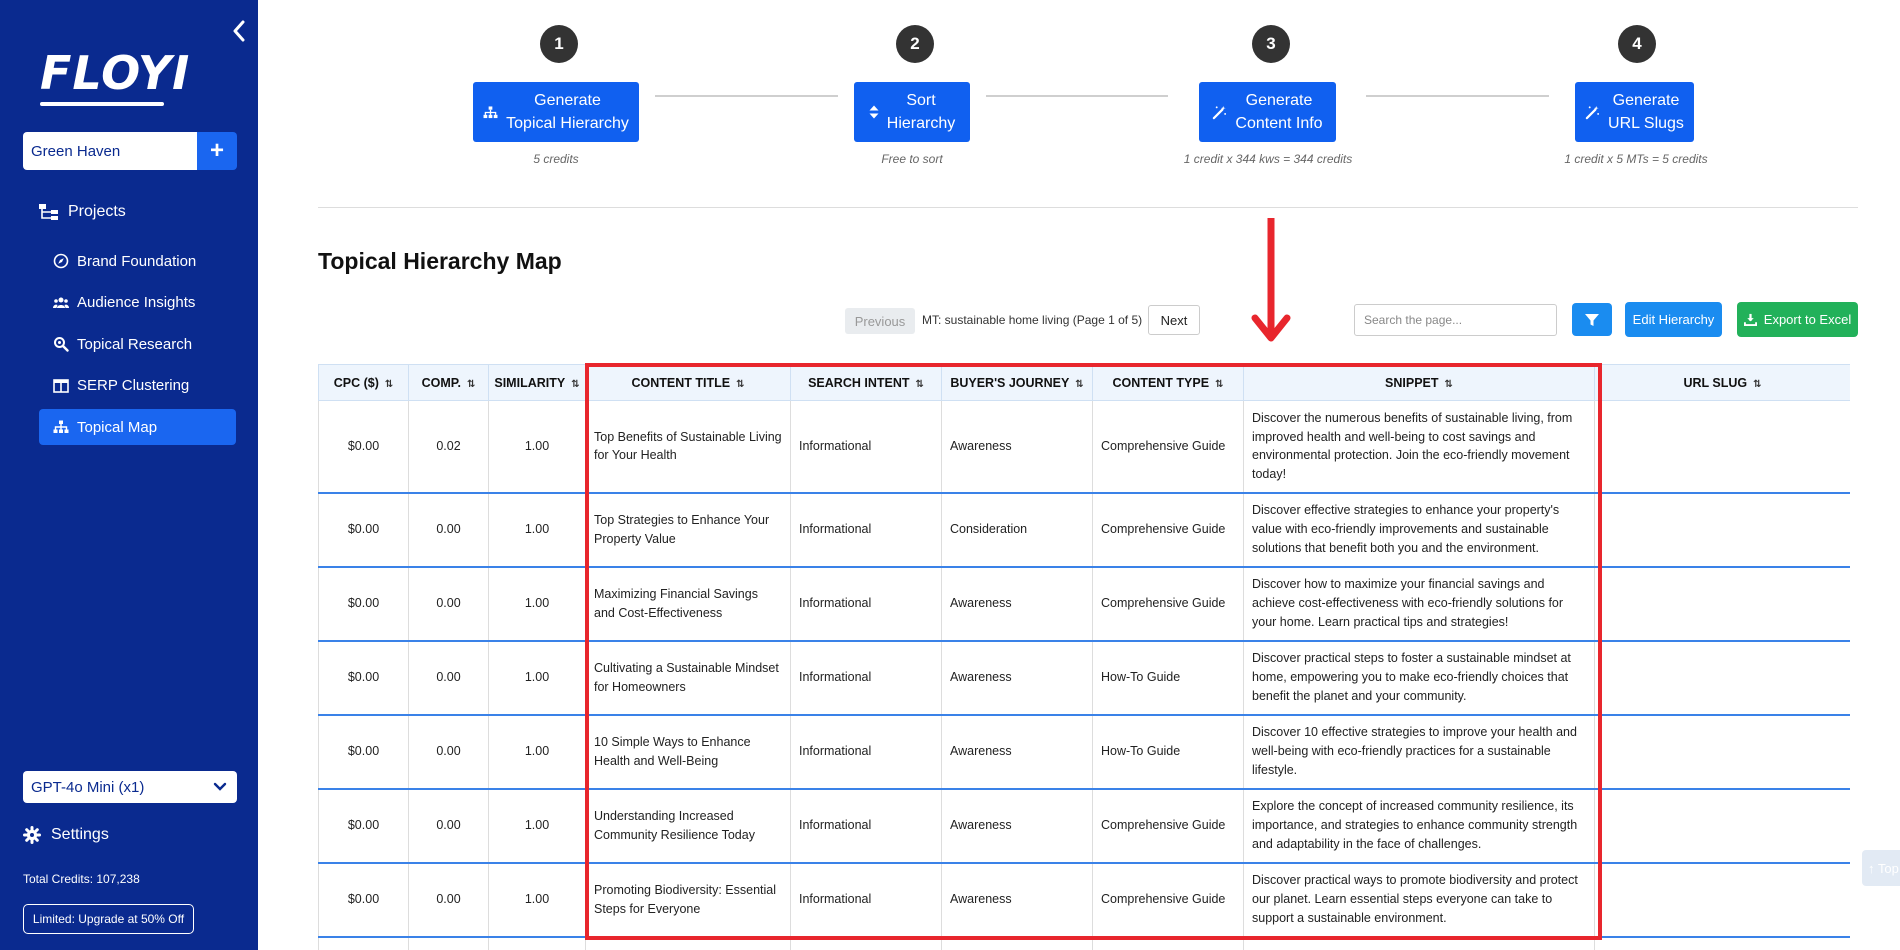 The width and height of the screenshot is (1900, 950). Describe the element at coordinates (88, 787) in the screenshot. I see `model-select-value: GPT-4o Mini (x1)` at that location.